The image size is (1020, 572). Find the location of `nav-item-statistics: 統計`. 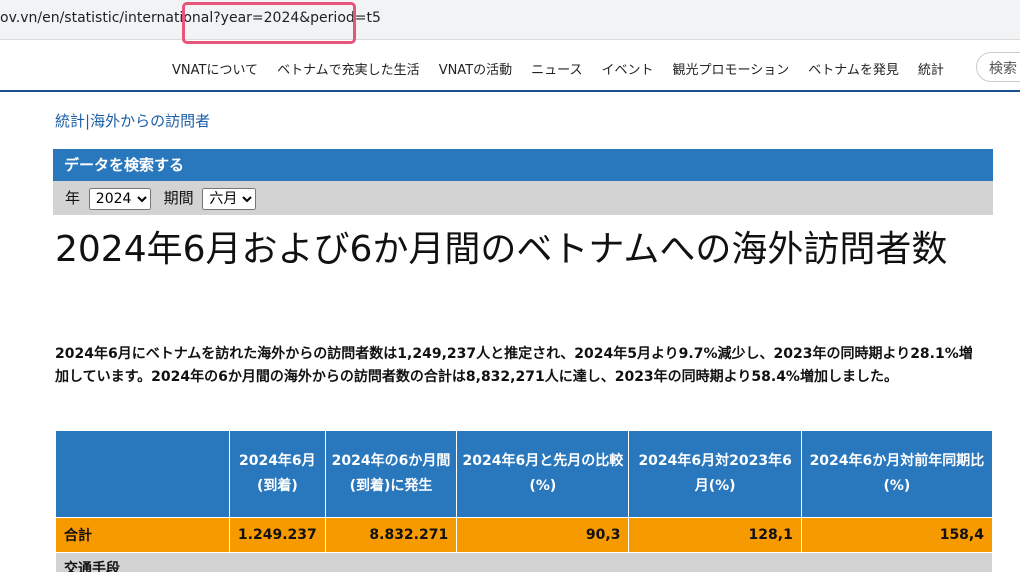

nav-item-statistics: 統計 is located at coordinates (931, 68).